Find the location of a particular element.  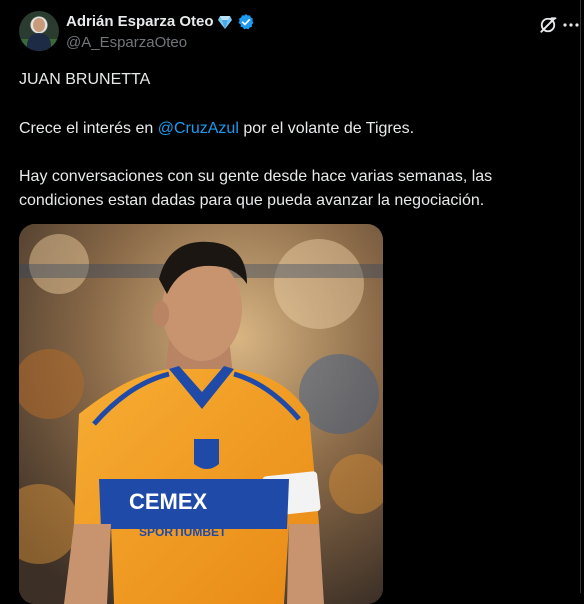

author-row: Adrián Esparza Oteo is located at coordinates (160, 22).